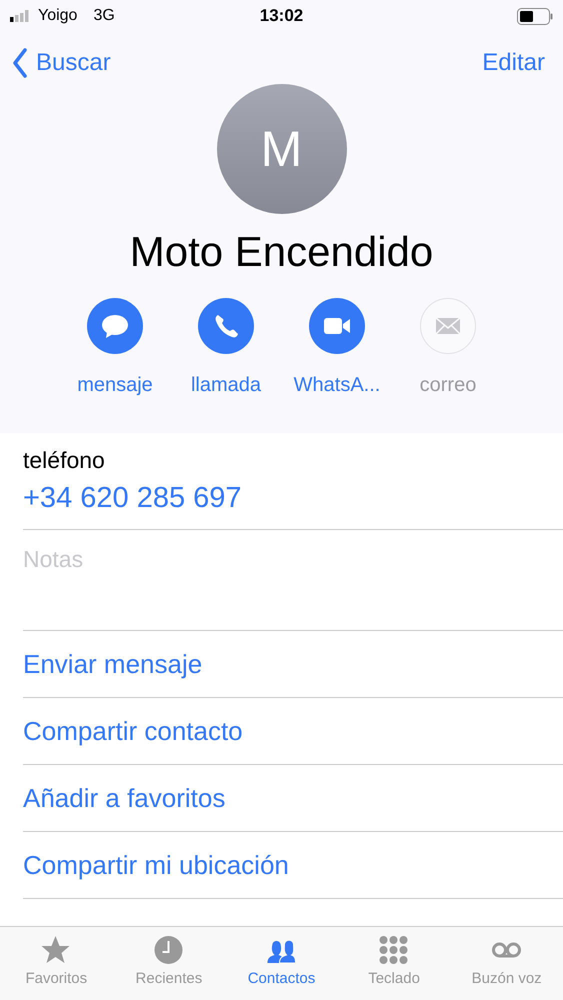 The image size is (563, 1000). Describe the element at coordinates (281, 149) in the screenshot. I see `contact-avatar: M` at that location.